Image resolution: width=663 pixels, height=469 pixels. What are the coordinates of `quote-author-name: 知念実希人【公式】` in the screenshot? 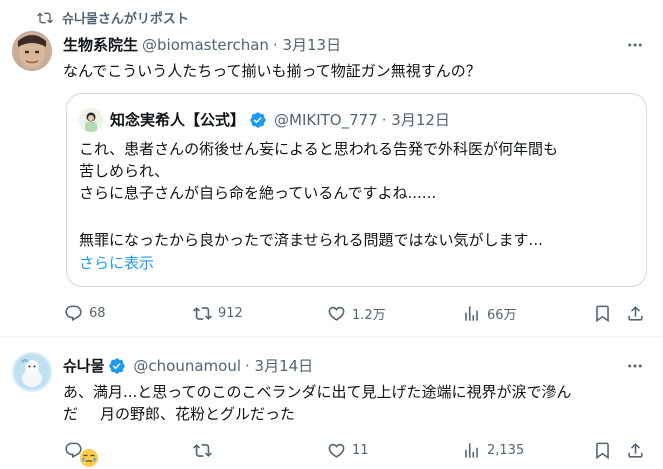 It's located at (178, 120).